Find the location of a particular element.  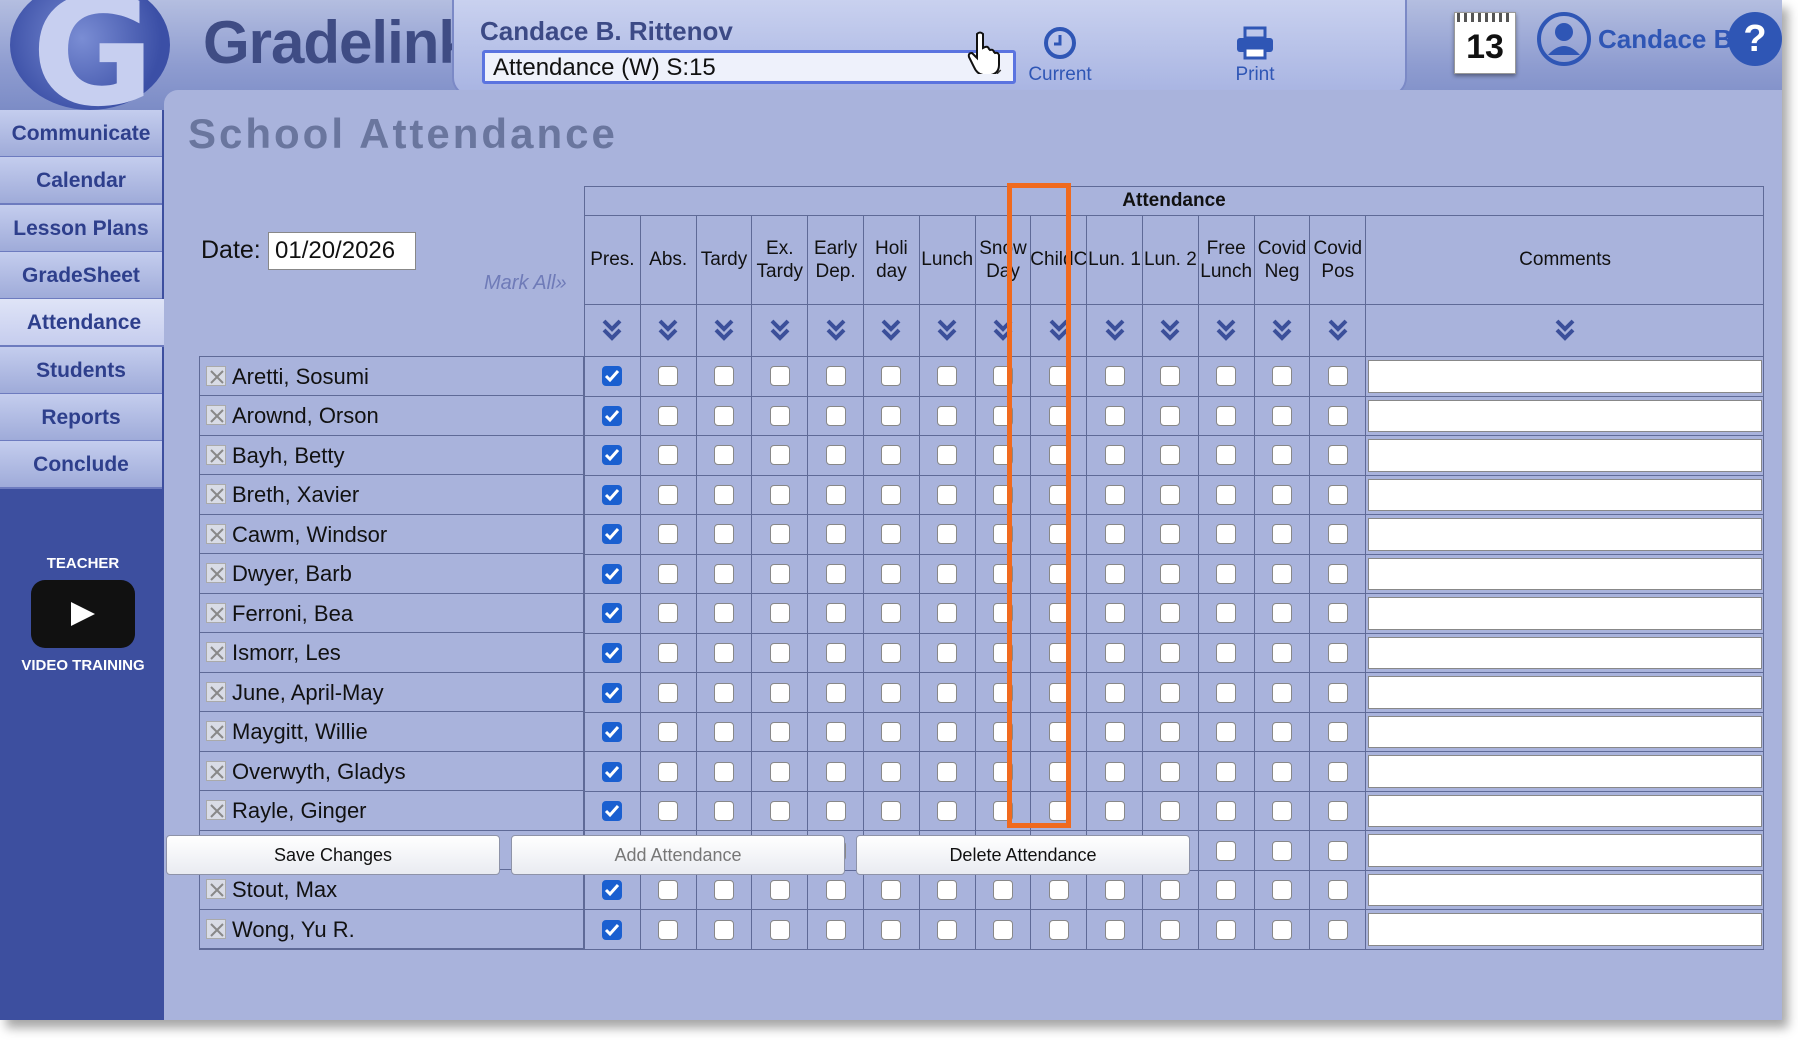

sidebar-item-students: Students is located at coordinates (81, 370).